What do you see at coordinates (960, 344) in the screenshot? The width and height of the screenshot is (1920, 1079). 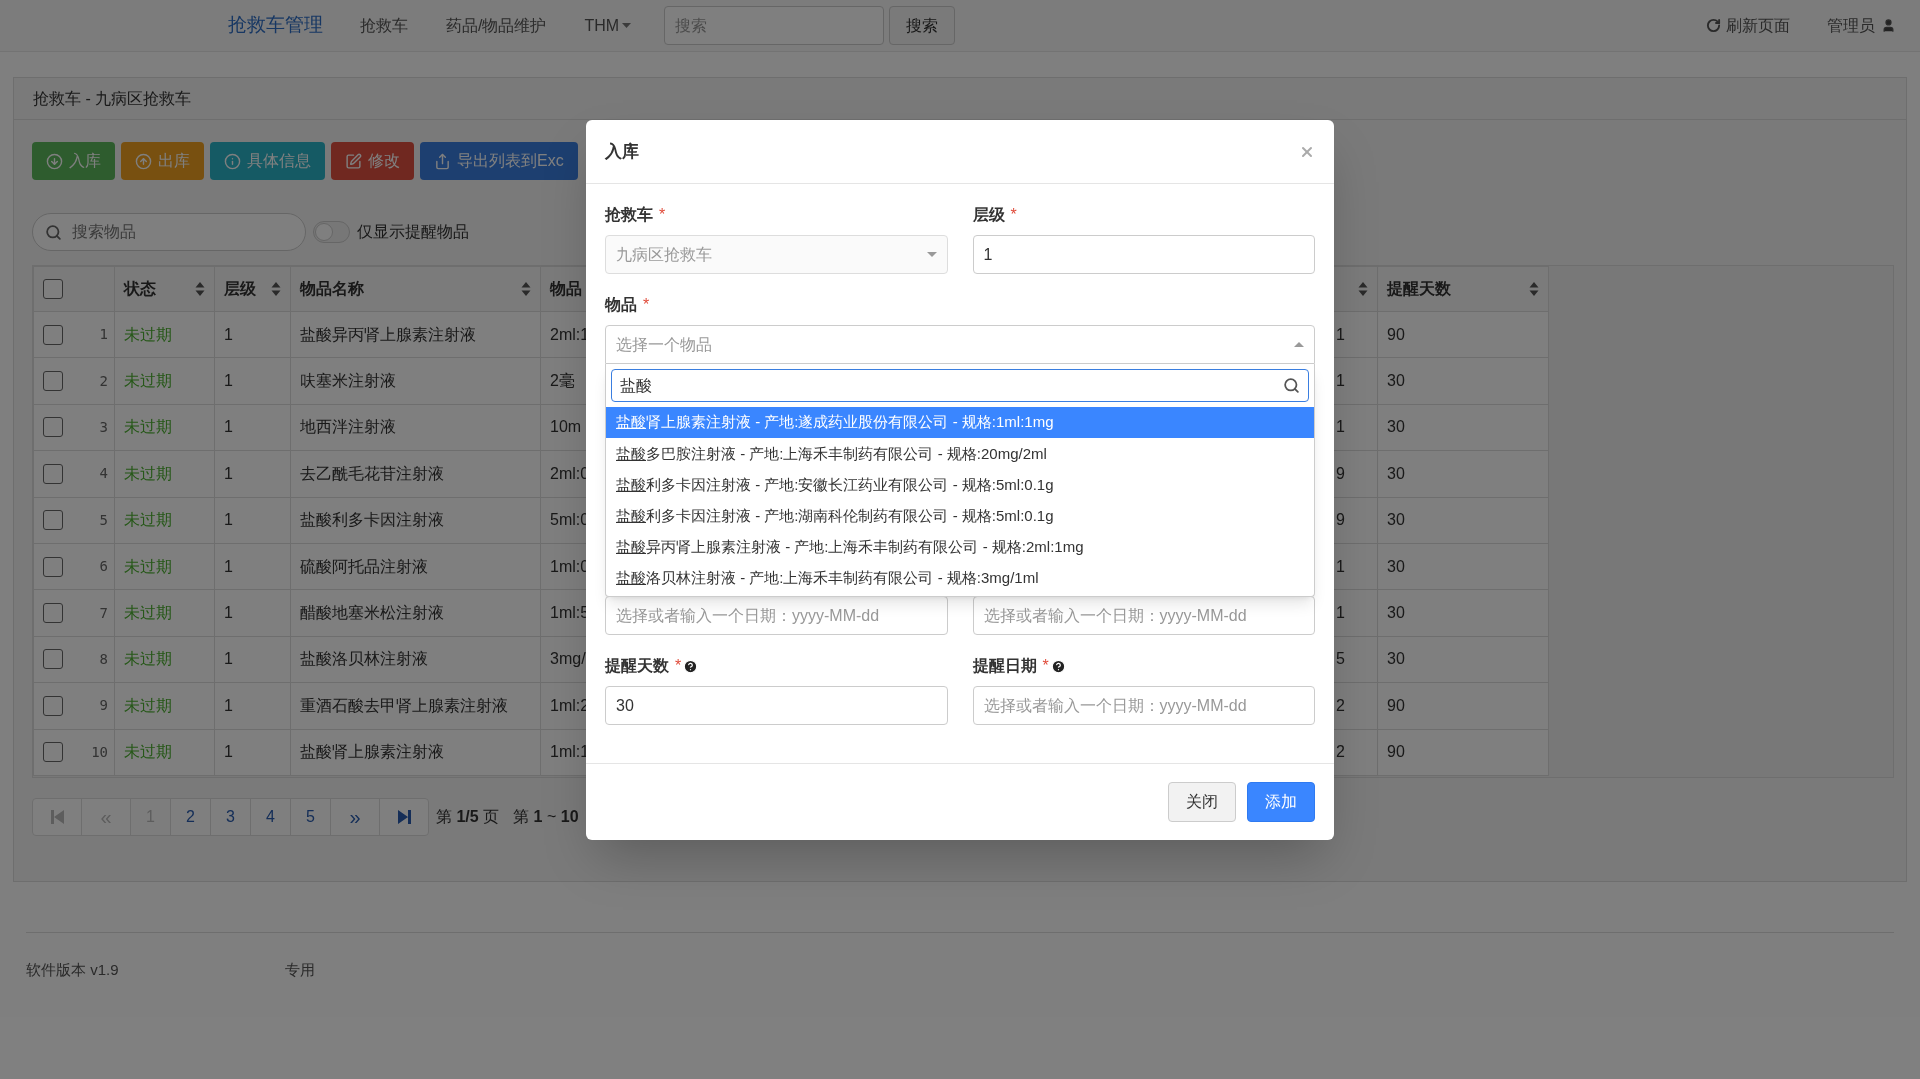 I see `select-field: 选择一个物品` at bounding box center [960, 344].